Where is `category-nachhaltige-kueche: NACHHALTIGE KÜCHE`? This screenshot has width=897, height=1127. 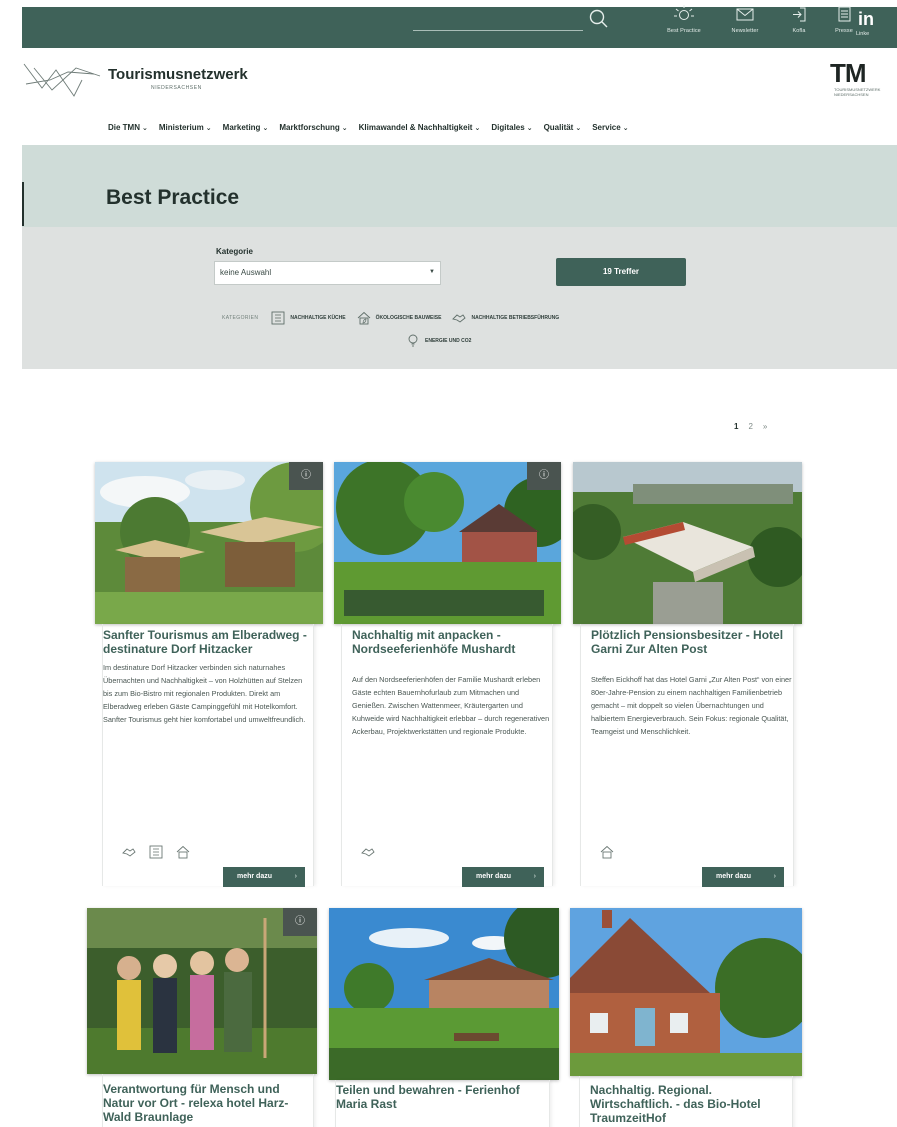 category-nachhaltige-kueche: NACHHALTIGE KÜCHE is located at coordinates (308, 318).